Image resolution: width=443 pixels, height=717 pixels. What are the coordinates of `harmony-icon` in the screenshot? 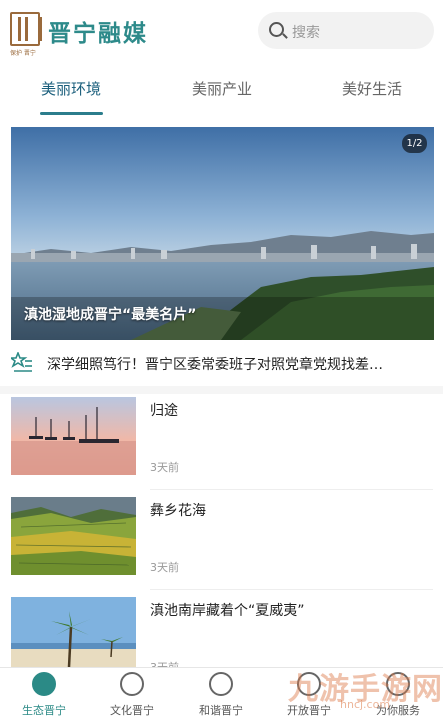 It's located at (221, 684).